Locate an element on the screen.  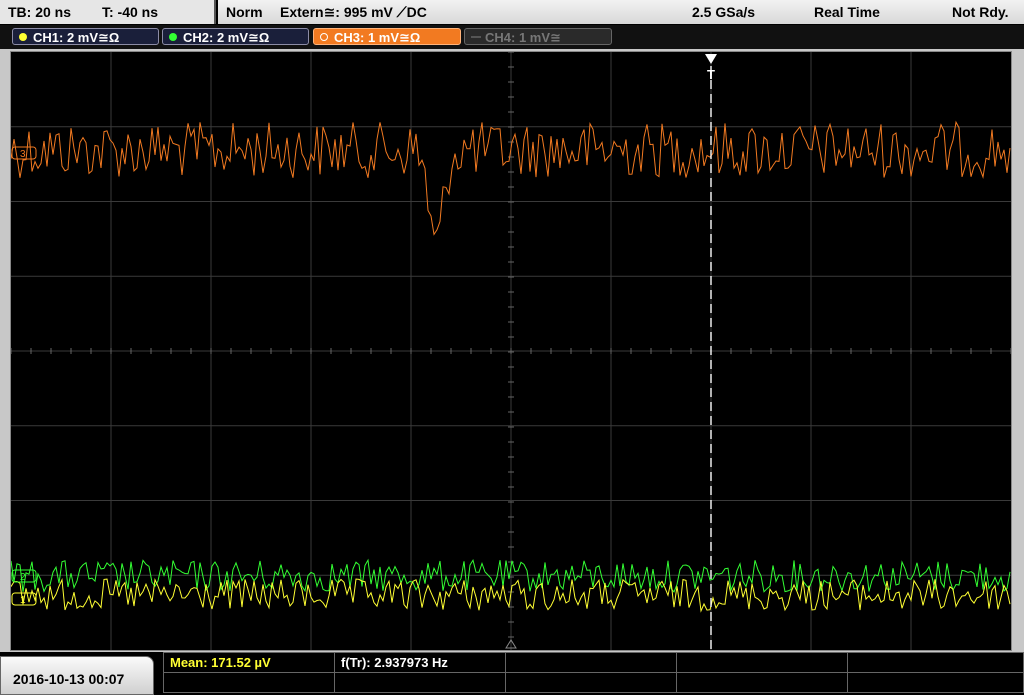
measurement-table: Mean: 171.52 µV f(Tr): 2.937973 Hz is located at coordinates (593, 673).